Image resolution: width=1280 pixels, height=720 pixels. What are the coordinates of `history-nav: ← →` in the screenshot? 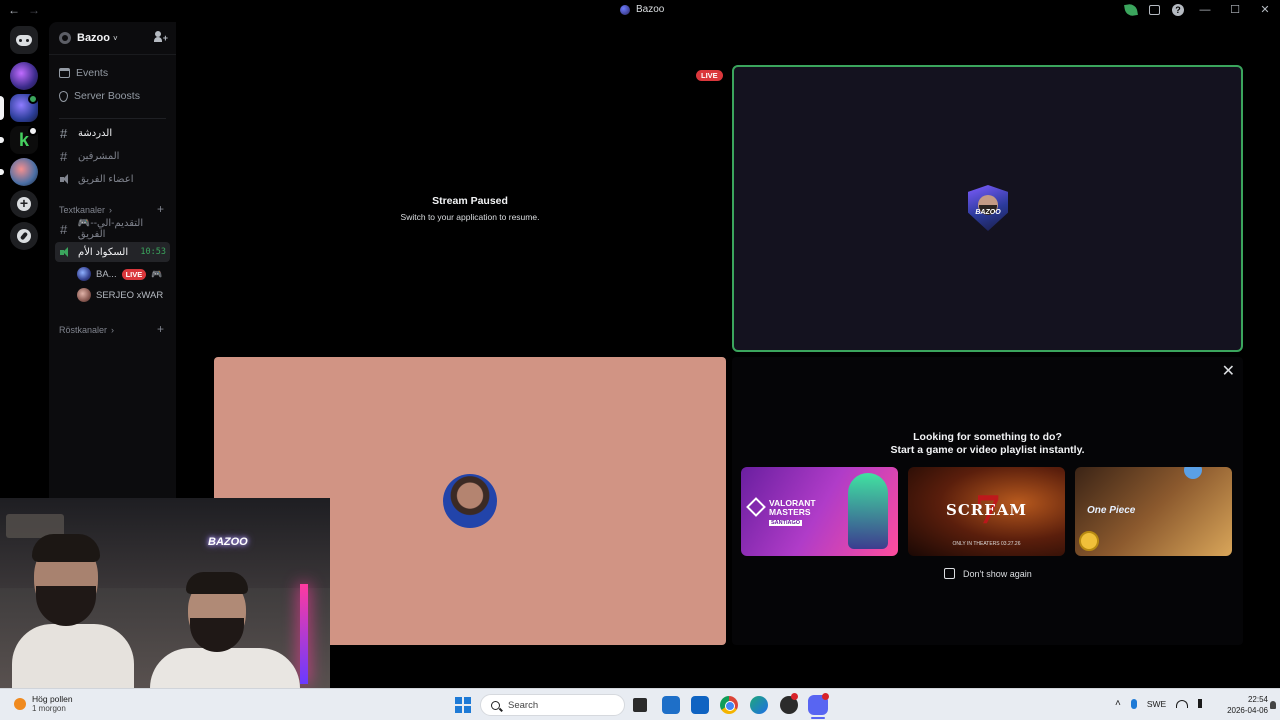 It's located at (24, 10).